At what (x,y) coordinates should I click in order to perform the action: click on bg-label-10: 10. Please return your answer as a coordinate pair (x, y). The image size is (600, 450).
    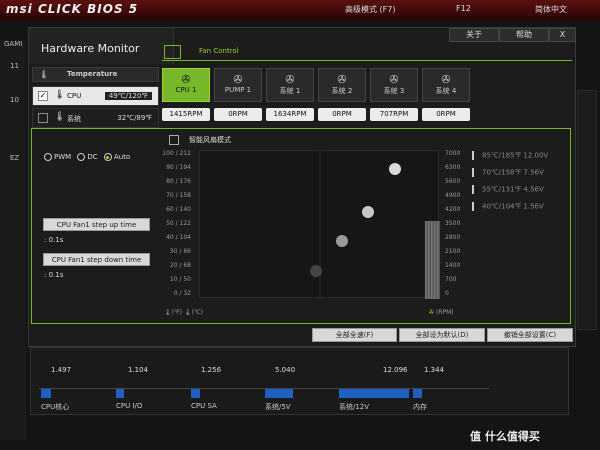
    Looking at the image, I should click on (14, 100).